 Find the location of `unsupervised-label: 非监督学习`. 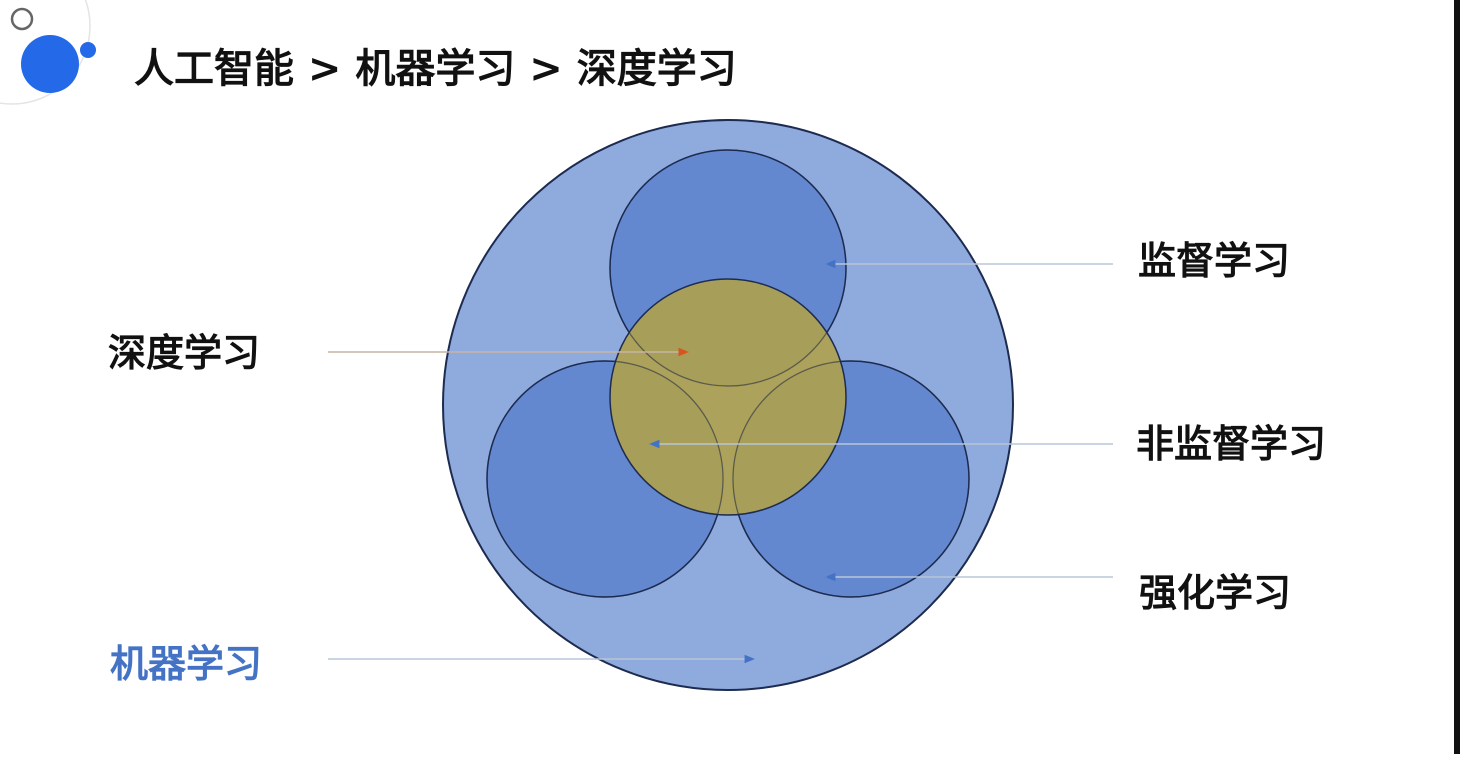

unsupervised-label: 非监督学习 is located at coordinates (1231, 444).